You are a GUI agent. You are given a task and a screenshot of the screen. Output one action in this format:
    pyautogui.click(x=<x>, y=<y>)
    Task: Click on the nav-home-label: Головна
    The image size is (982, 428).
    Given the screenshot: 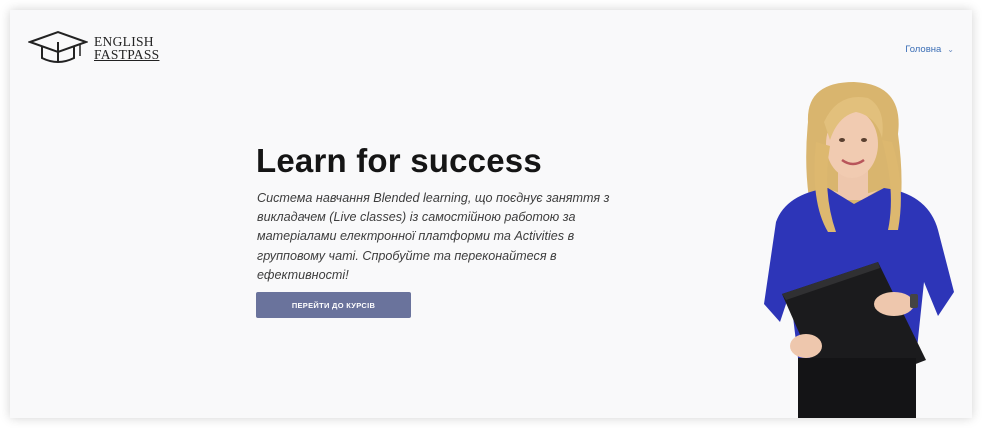 What is the action you would take?
    pyautogui.click(x=923, y=49)
    